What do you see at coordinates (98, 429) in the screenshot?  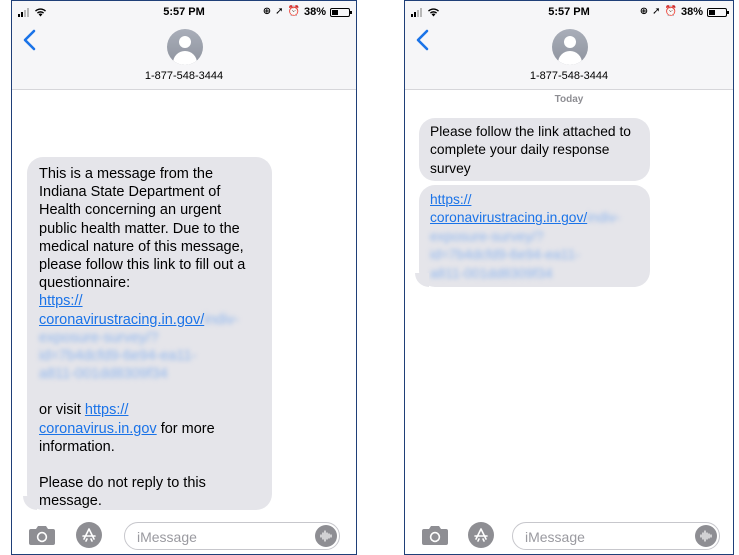 I see `info-link-domain: coronavirus.in.gov` at bounding box center [98, 429].